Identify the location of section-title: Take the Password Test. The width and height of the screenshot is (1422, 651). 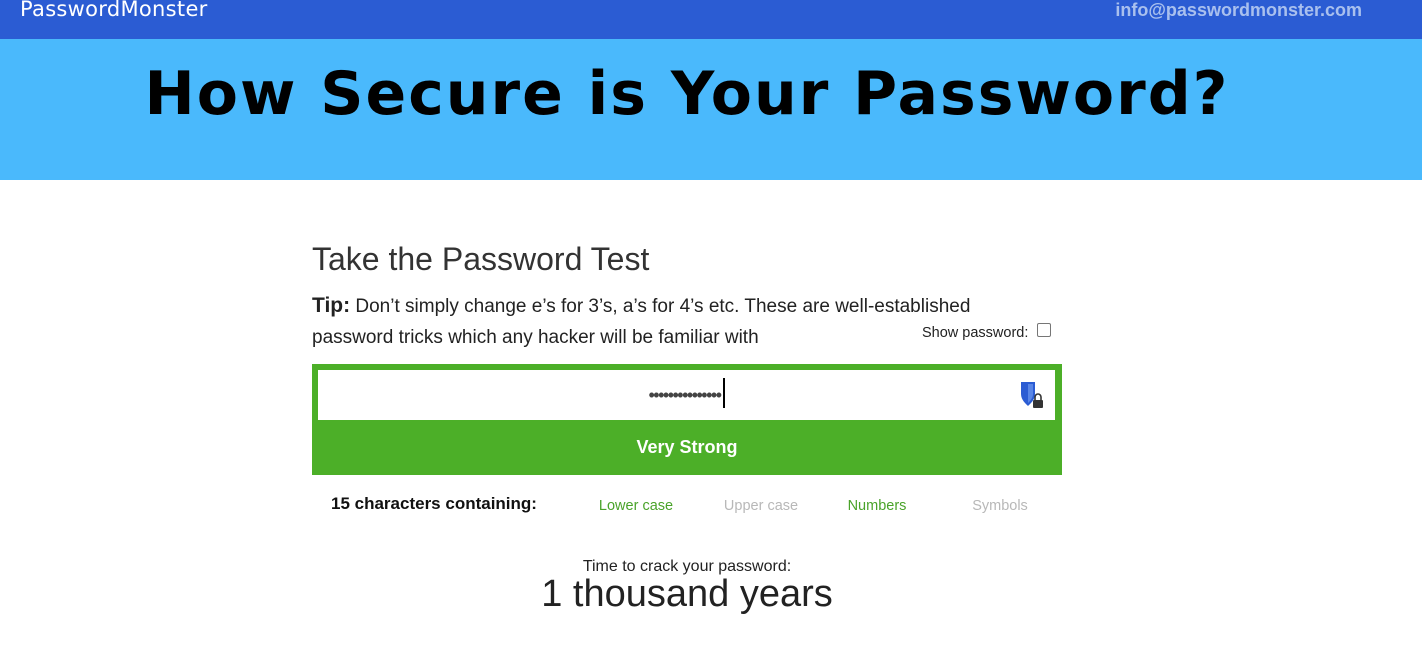
(481, 259).